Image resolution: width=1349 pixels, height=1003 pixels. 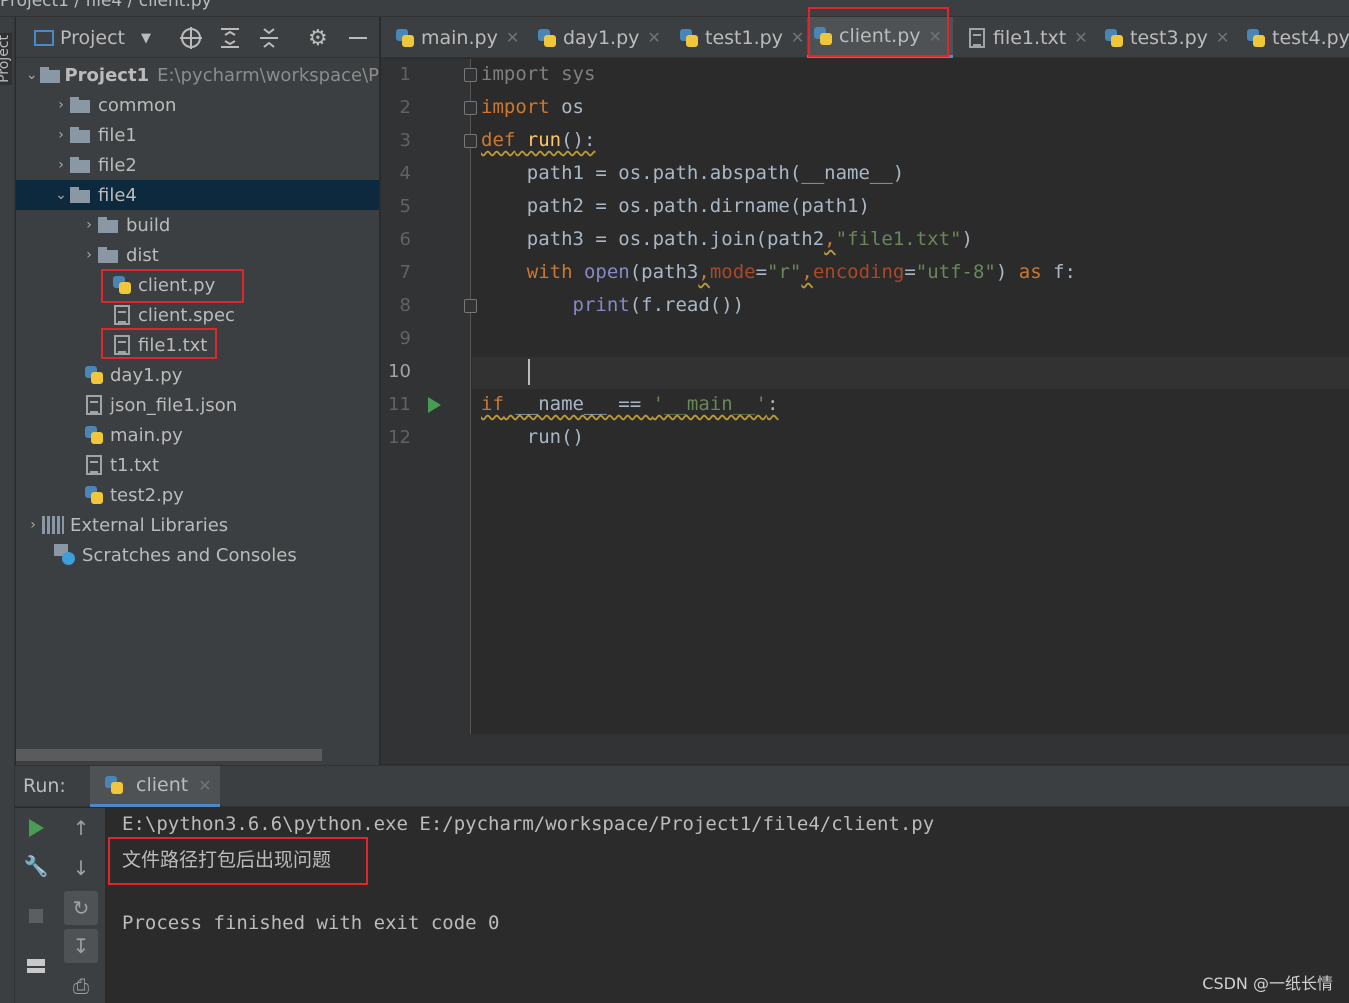 What do you see at coordinates (142, 255) in the screenshot?
I see `tree-item-label: dist` at bounding box center [142, 255].